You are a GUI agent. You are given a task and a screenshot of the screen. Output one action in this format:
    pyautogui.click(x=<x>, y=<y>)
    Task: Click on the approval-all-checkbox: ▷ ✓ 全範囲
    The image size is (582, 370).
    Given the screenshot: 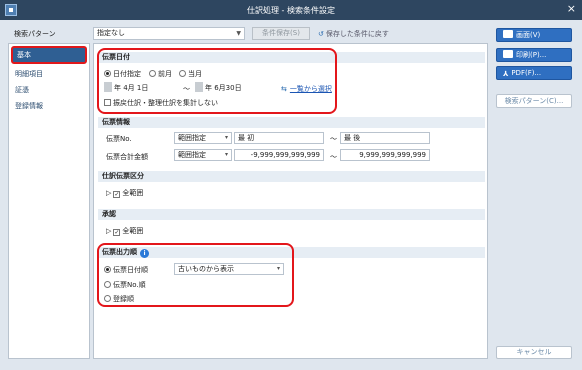 What is the action you would take?
    pyautogui.click(x=124, y=231)
    